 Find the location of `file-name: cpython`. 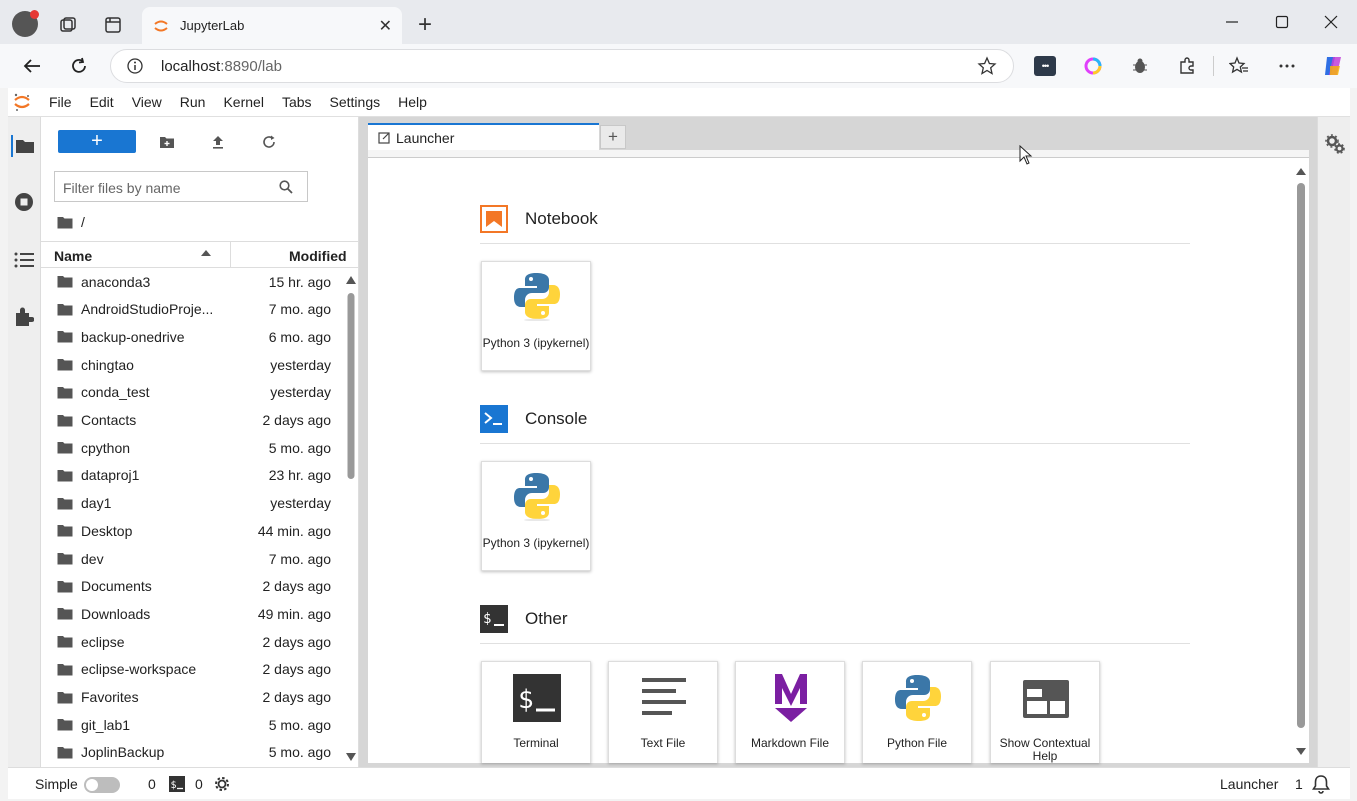

file-name: cpython is located at coordinates (106, 447).